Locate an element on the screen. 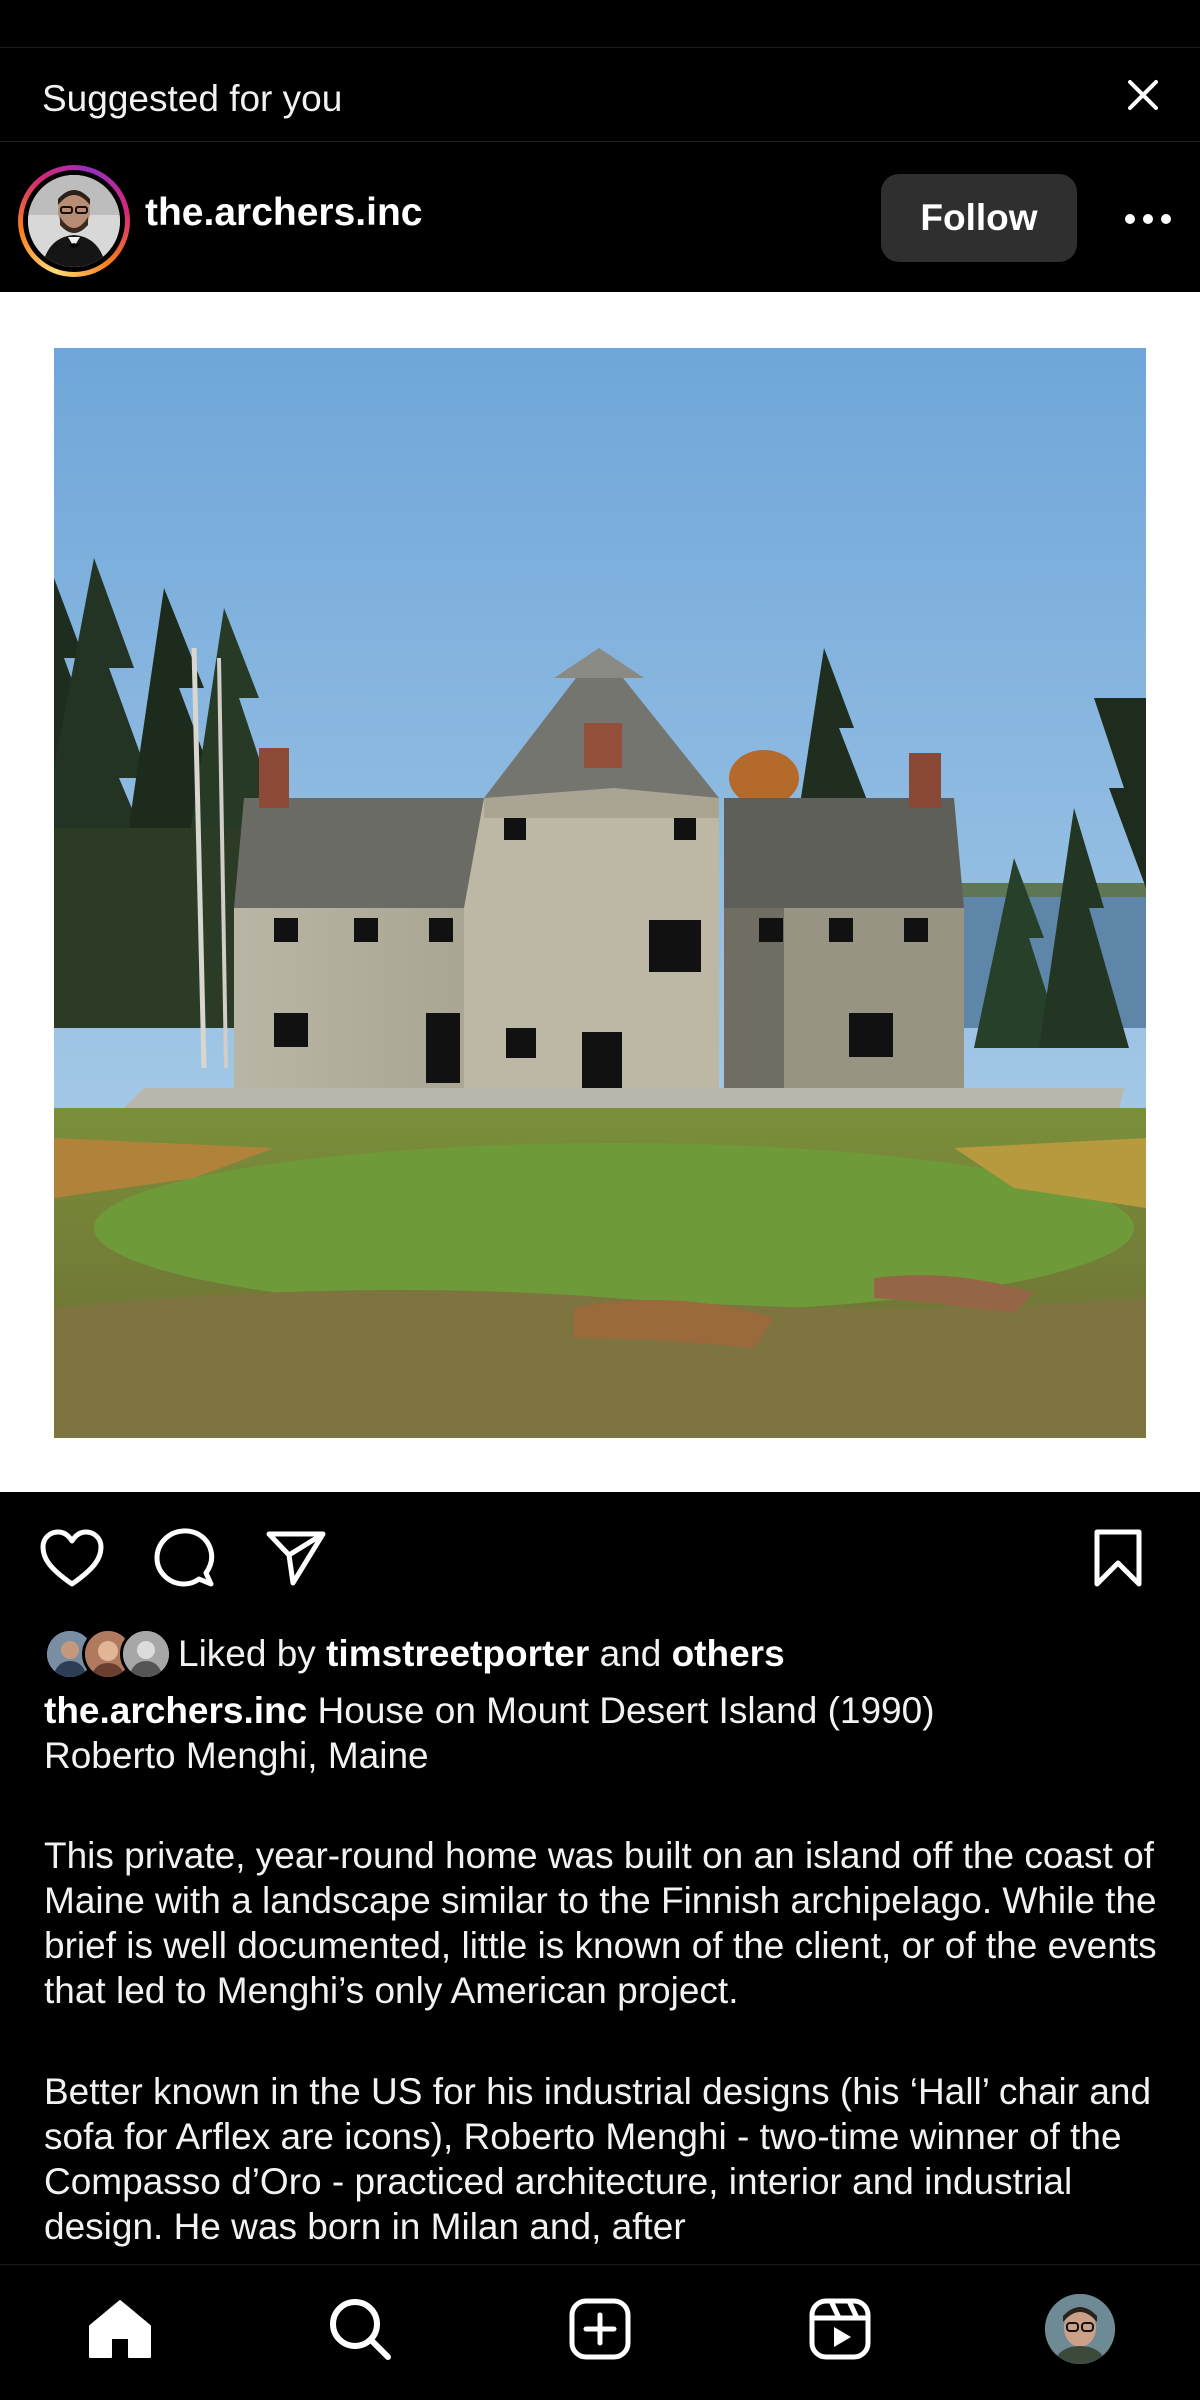 The width and height of the screenshot is (1200, 2400). nav-create is located at coordinates (600, 2329).